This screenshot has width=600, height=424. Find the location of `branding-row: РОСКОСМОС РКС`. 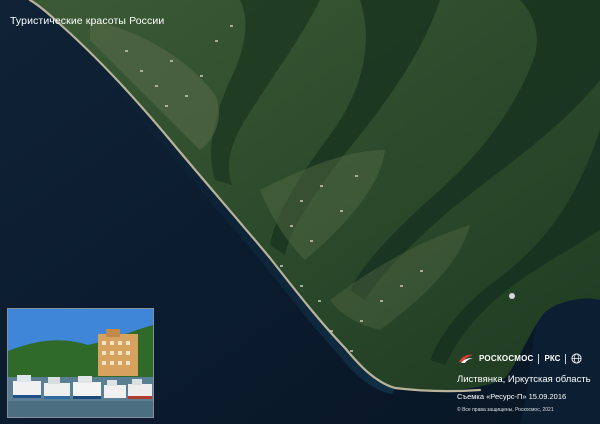

branding-row: РОСКОСМОС РКС is located at coordinates (520, 358).